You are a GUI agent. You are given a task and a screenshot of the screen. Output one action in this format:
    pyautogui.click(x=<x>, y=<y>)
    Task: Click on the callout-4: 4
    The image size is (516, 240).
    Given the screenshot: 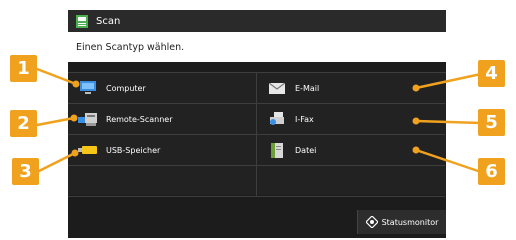 What is the action you would take?
    pyautogui.click(x=491, y=73)
    